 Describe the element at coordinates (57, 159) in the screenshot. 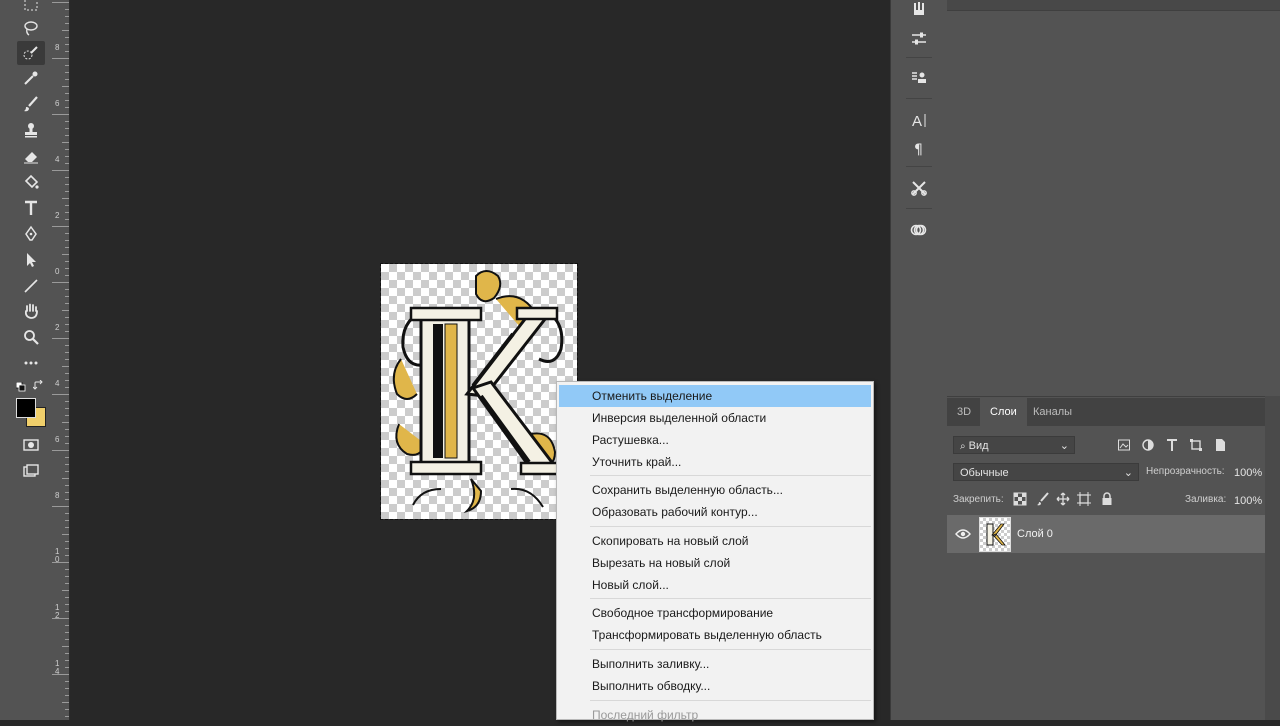

I see `ruler-number: 4` at that location.